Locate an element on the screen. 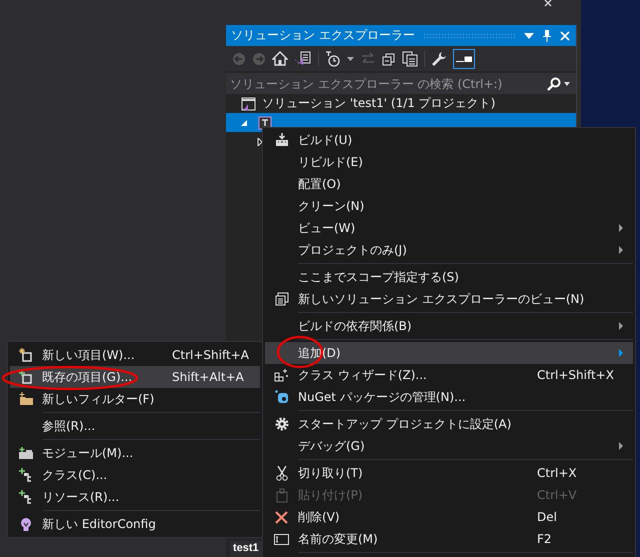 This screenshot has height=557, width=640. menu-item-label: 切り取り(T) is located at coordinates (331, 473).